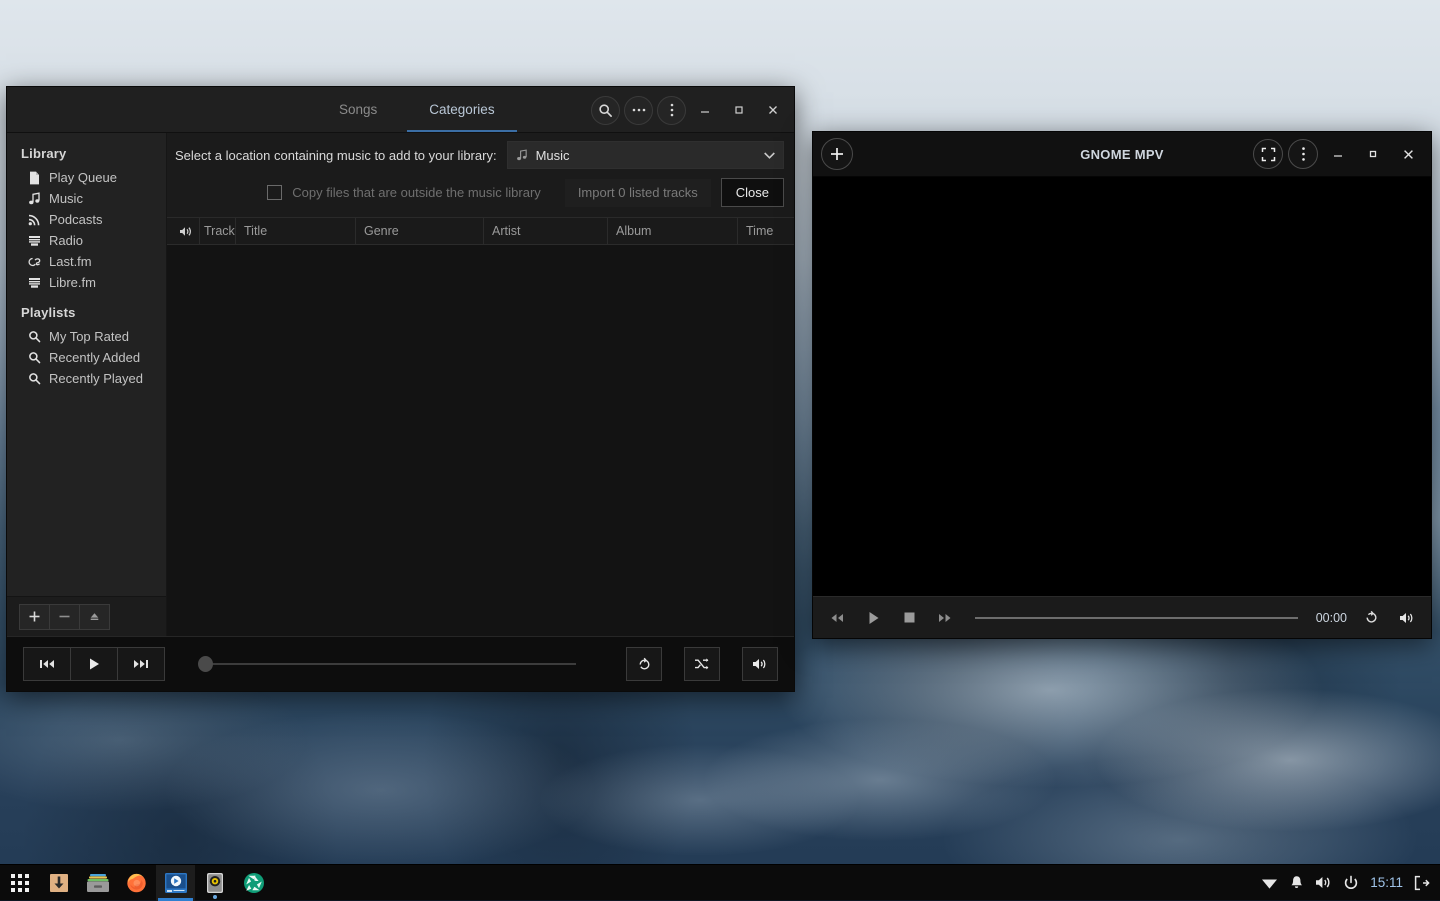 This screenshot has width=1440, height=901. What do you see at coordinates (1422, 883) in the screenshot?
I see `logout-icon` at bounding box center [1422, 883].